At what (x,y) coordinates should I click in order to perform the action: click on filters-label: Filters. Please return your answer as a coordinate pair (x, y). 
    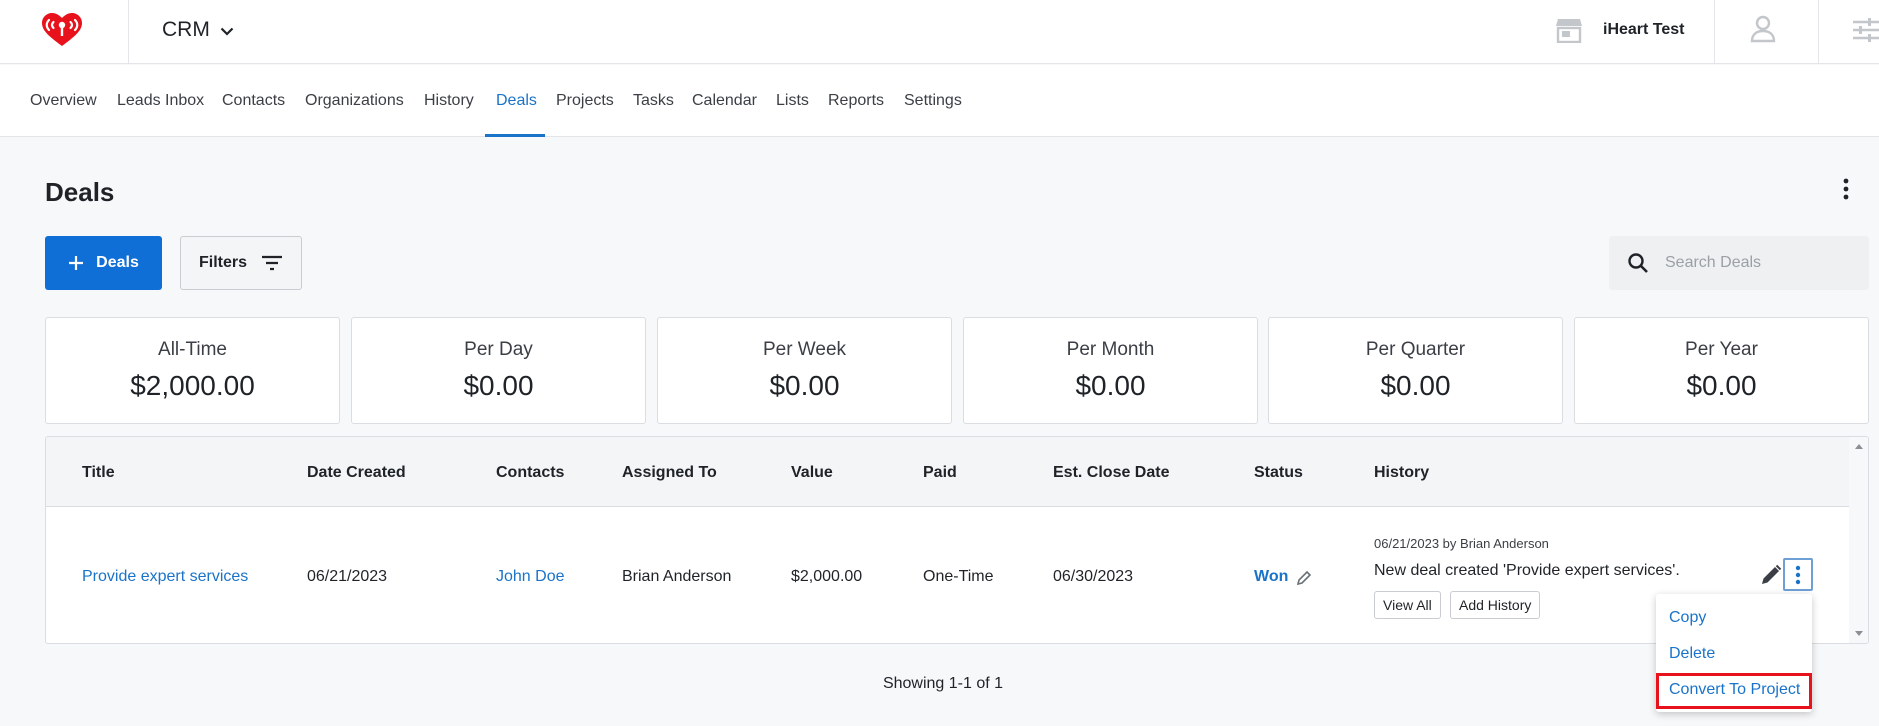
    Looking at the image, I should click on (222, 262).